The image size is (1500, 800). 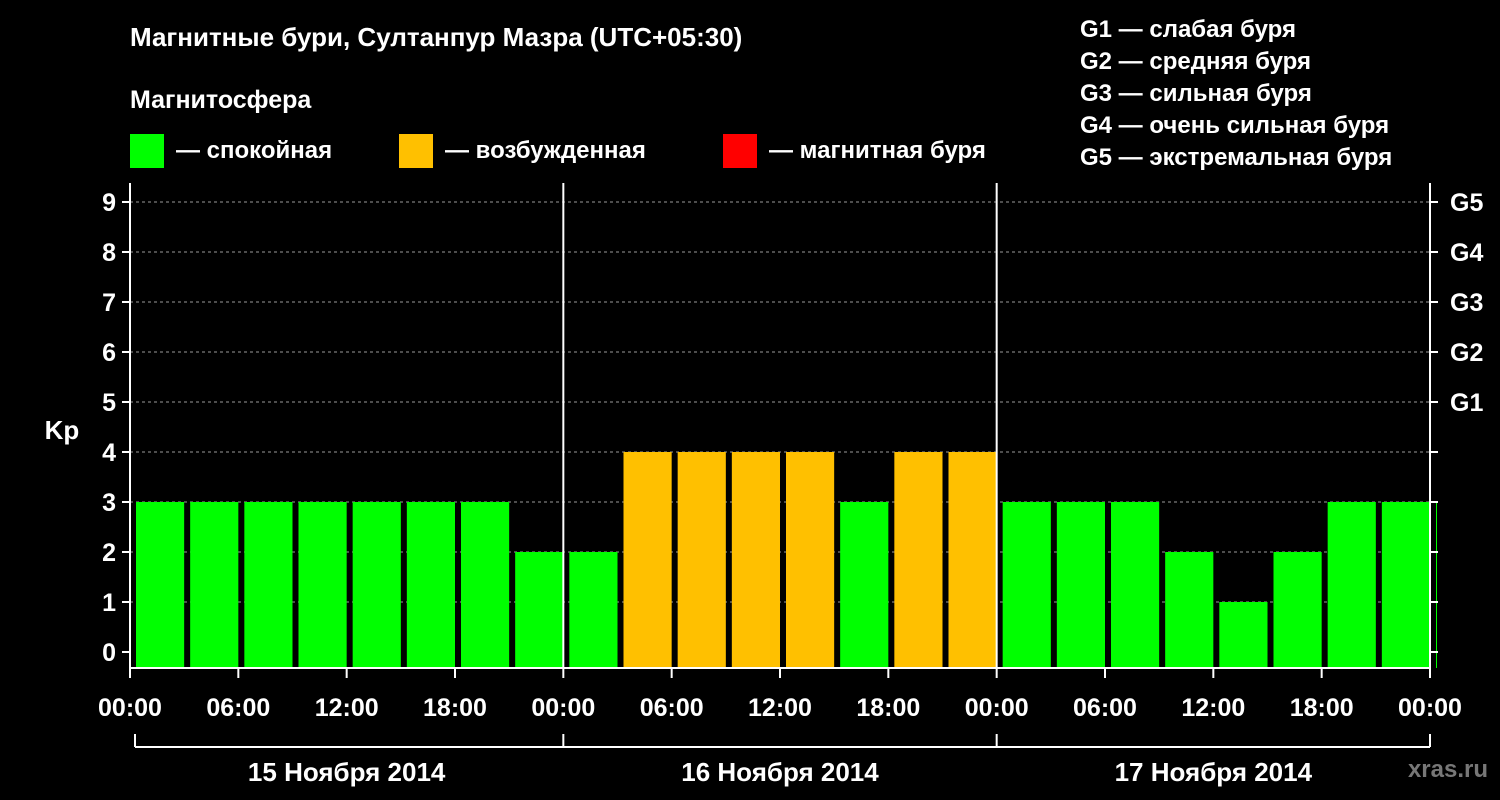 What do you see at coordinates (109, 403) in the screenshot?
I see `y-tick-label: 5` at bounding box center [109, 403].